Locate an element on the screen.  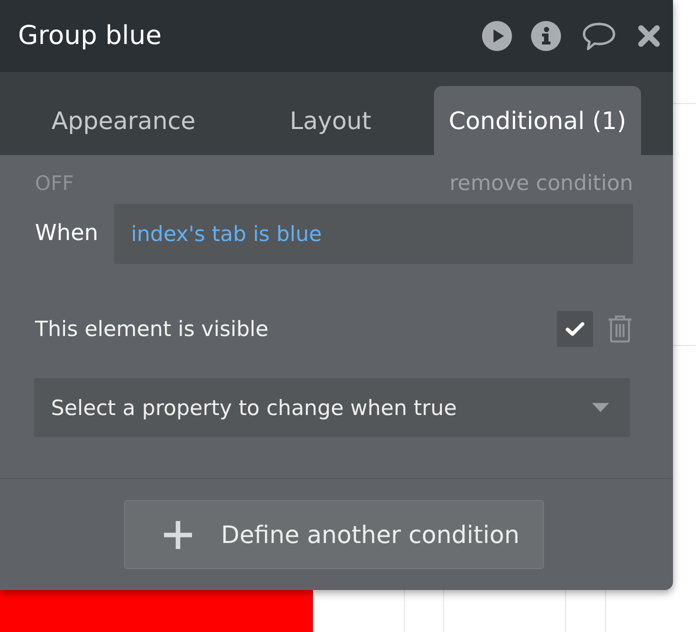
caret-icon is located at coordinates (600, 407).